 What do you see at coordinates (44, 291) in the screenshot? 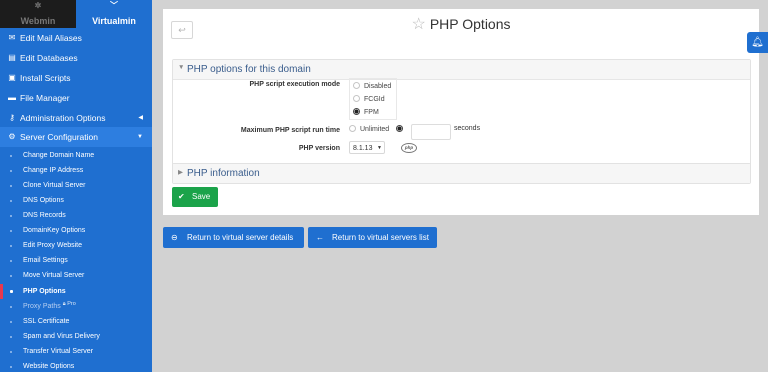
I see `sidebar-subitem-label: PHP Options` at bounding box center [44, 291].